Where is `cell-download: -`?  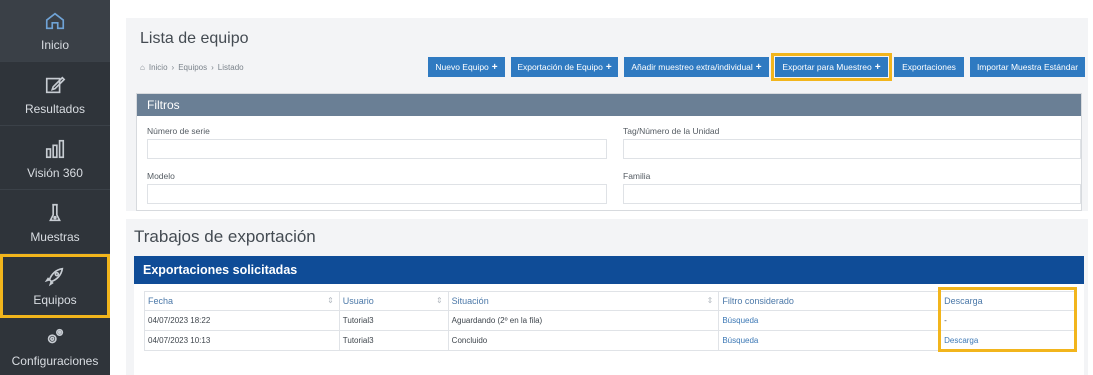
cell-download: - is located at coordinates (1008, 320).